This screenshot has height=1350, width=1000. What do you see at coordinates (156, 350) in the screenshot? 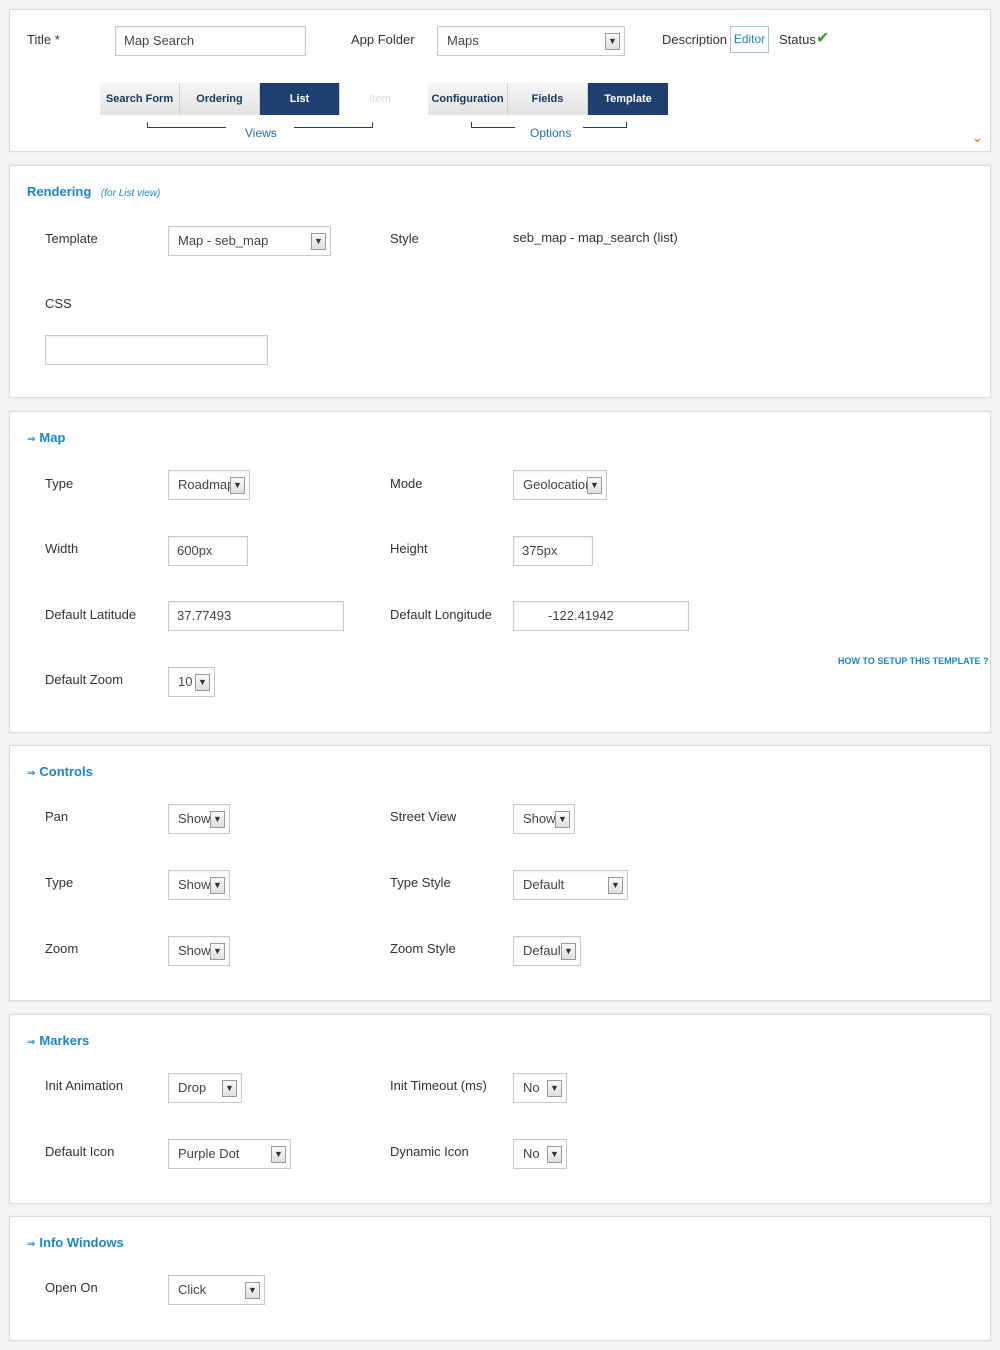
I see `css-input` at bounding box center [156, 350].